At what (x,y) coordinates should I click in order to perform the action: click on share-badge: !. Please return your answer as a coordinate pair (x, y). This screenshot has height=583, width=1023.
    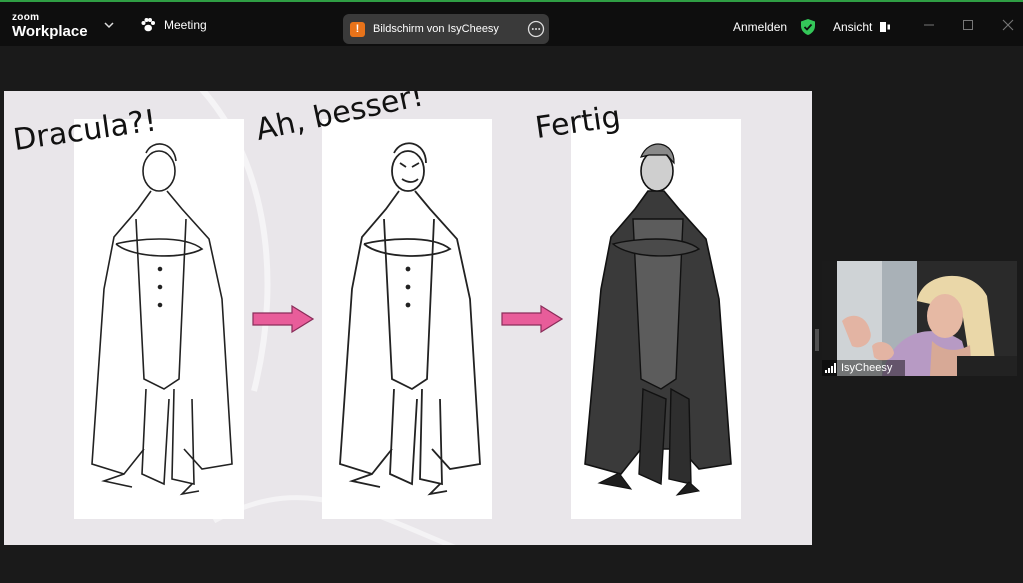
    Looking at the image, I should click on (357, 29).